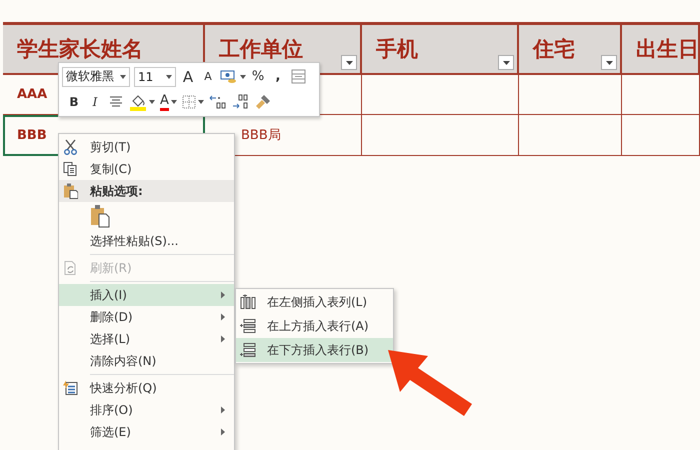 This screenshot has width=700, height=450. What do you see at coordinates (146, 191) in the screenshot?
I see `menu-section-header: 粘贴选项:` at bounding box center [146, 191].